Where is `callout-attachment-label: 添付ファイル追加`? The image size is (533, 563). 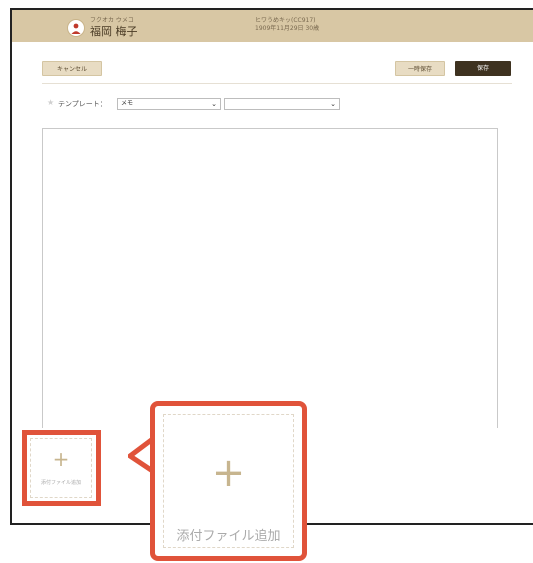
callout-attachment-label: 添付ファイル追加 is located at coordinates (228, 536).